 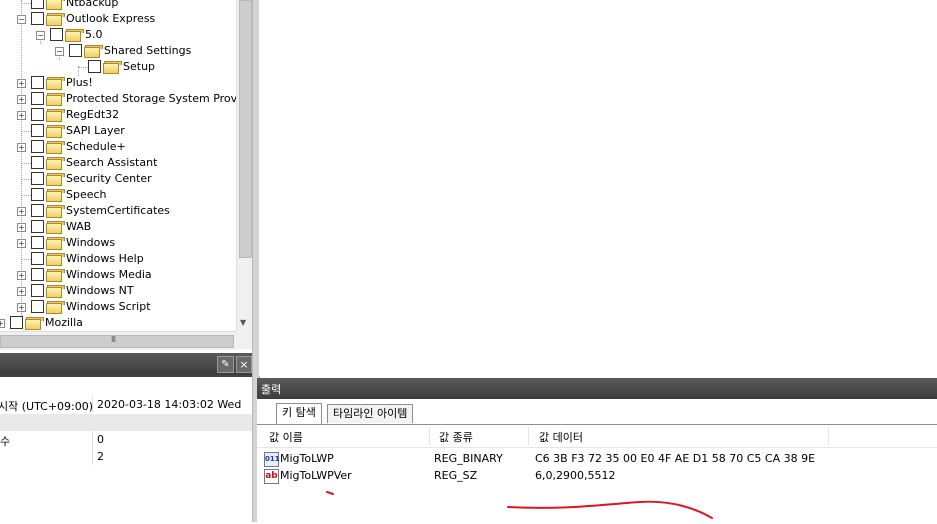 What do you see at coordinates (243, 322) in the screenshot?
I see `scroll-down-arrow-icon: ▼` at bounding box center [243, 322].